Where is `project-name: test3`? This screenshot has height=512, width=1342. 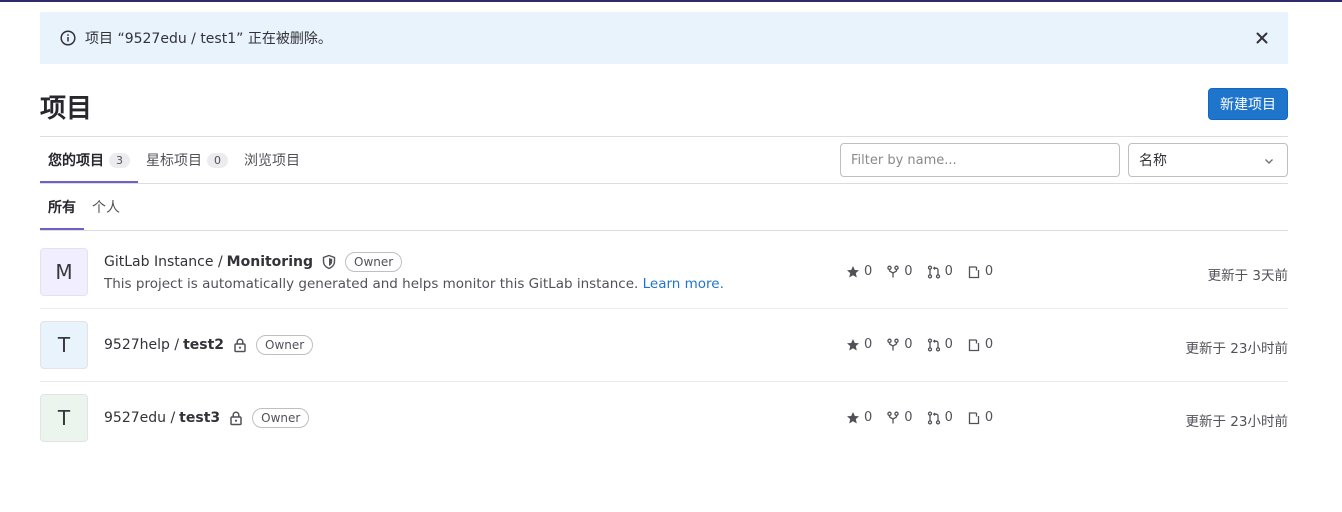
project-name: test3 is located at coordinates (200, 418).